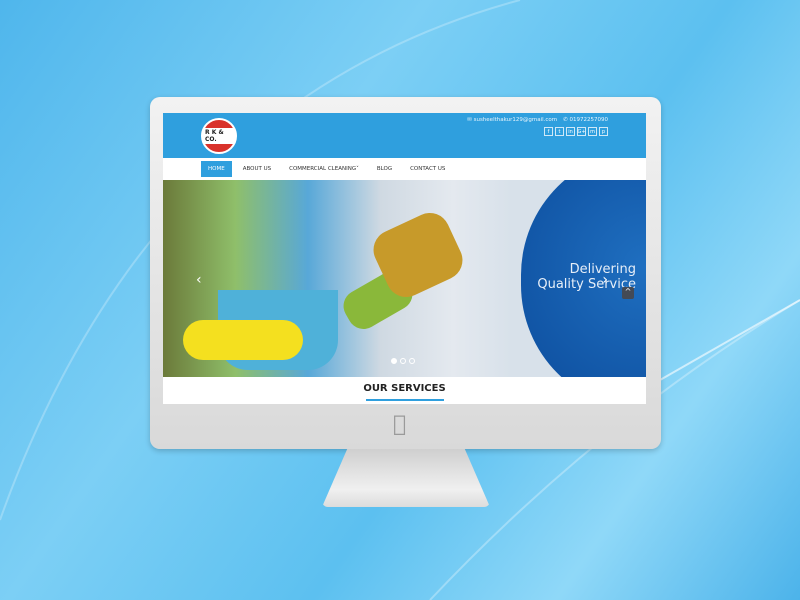 The image size is (800, 600). Describe the element at coordinates (216, 169) in the screenshot. I see `nav-home: HOME` at that location.